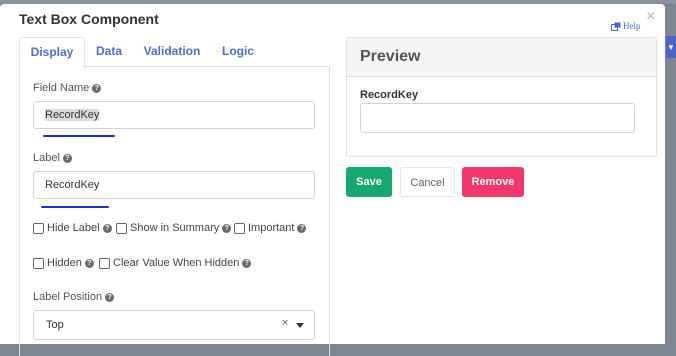  I want to click on preview-field-label: RecordKey, so click(389, 95).